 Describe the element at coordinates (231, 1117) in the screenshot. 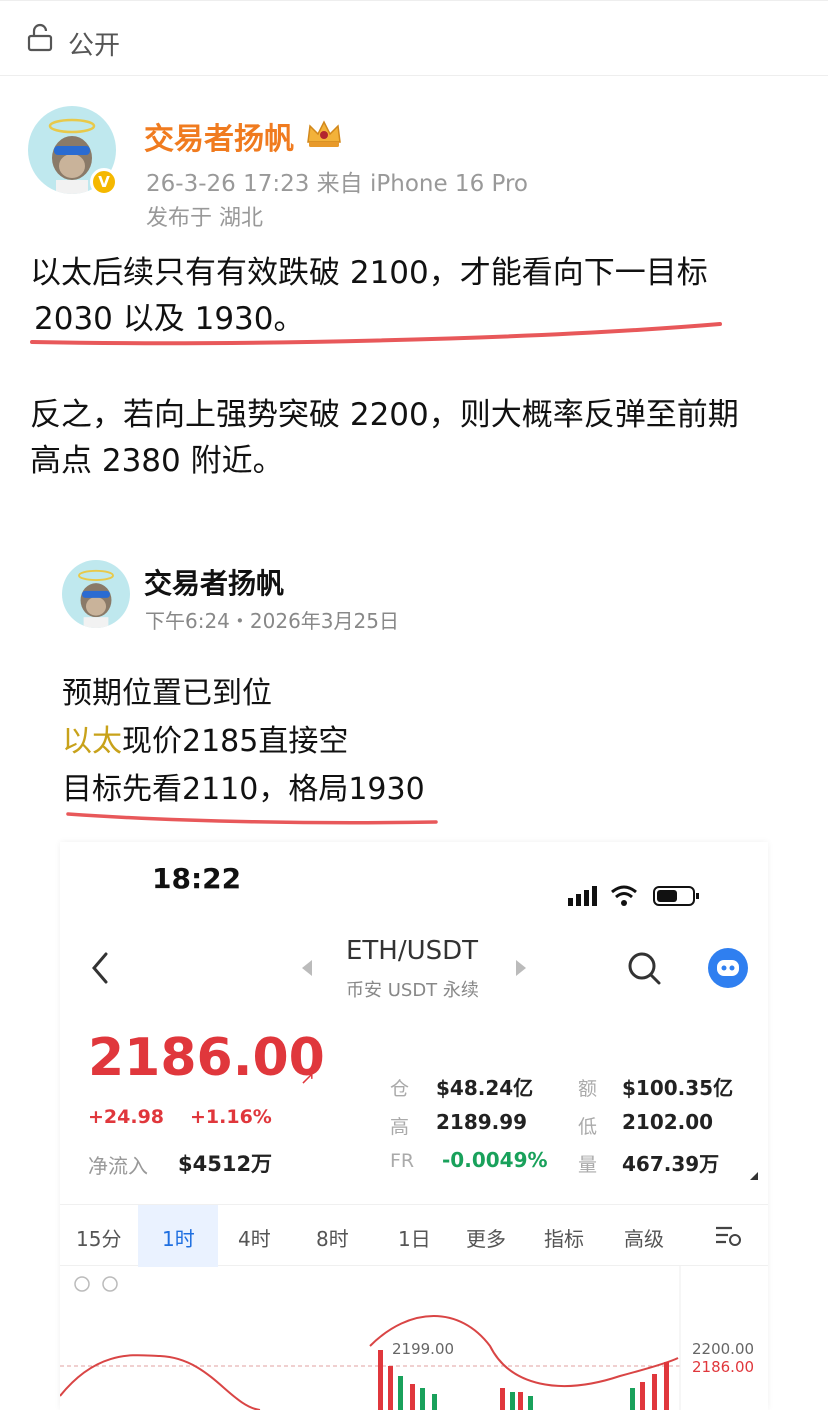

I see `price-change-pct: +1.16%` at that location.